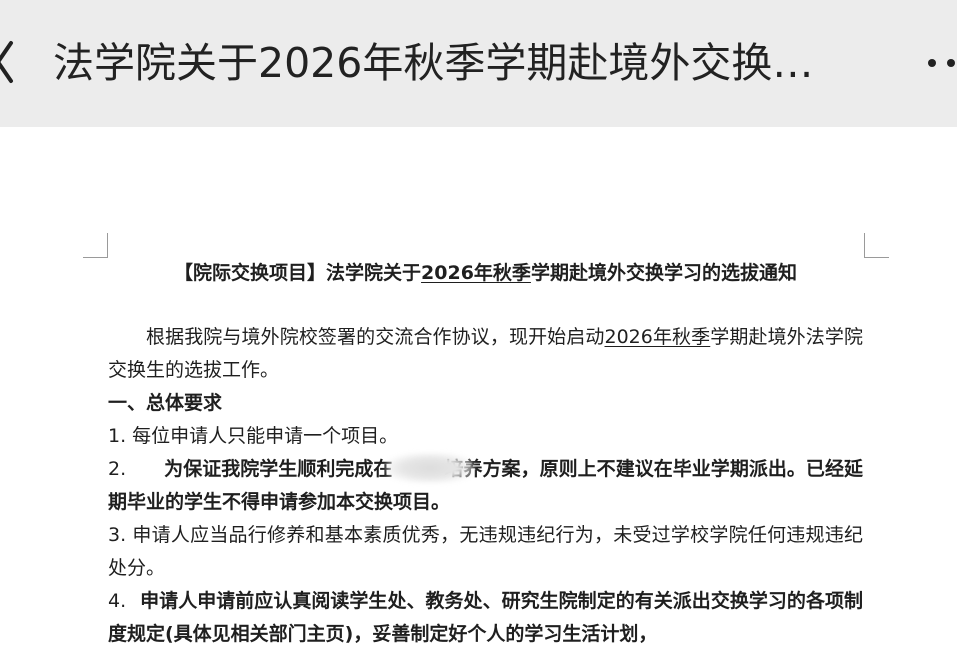 The image size is (957, 651). I want to click on section-heading: 一、总体要求, so click(165, 403).